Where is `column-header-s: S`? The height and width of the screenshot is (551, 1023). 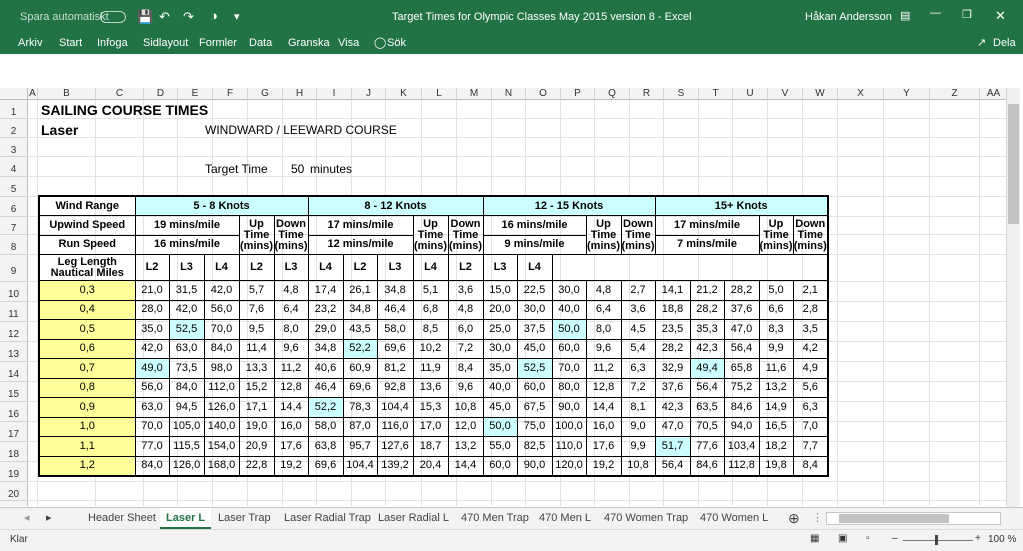
column-header-s: S is located at coordinates (681, 94).